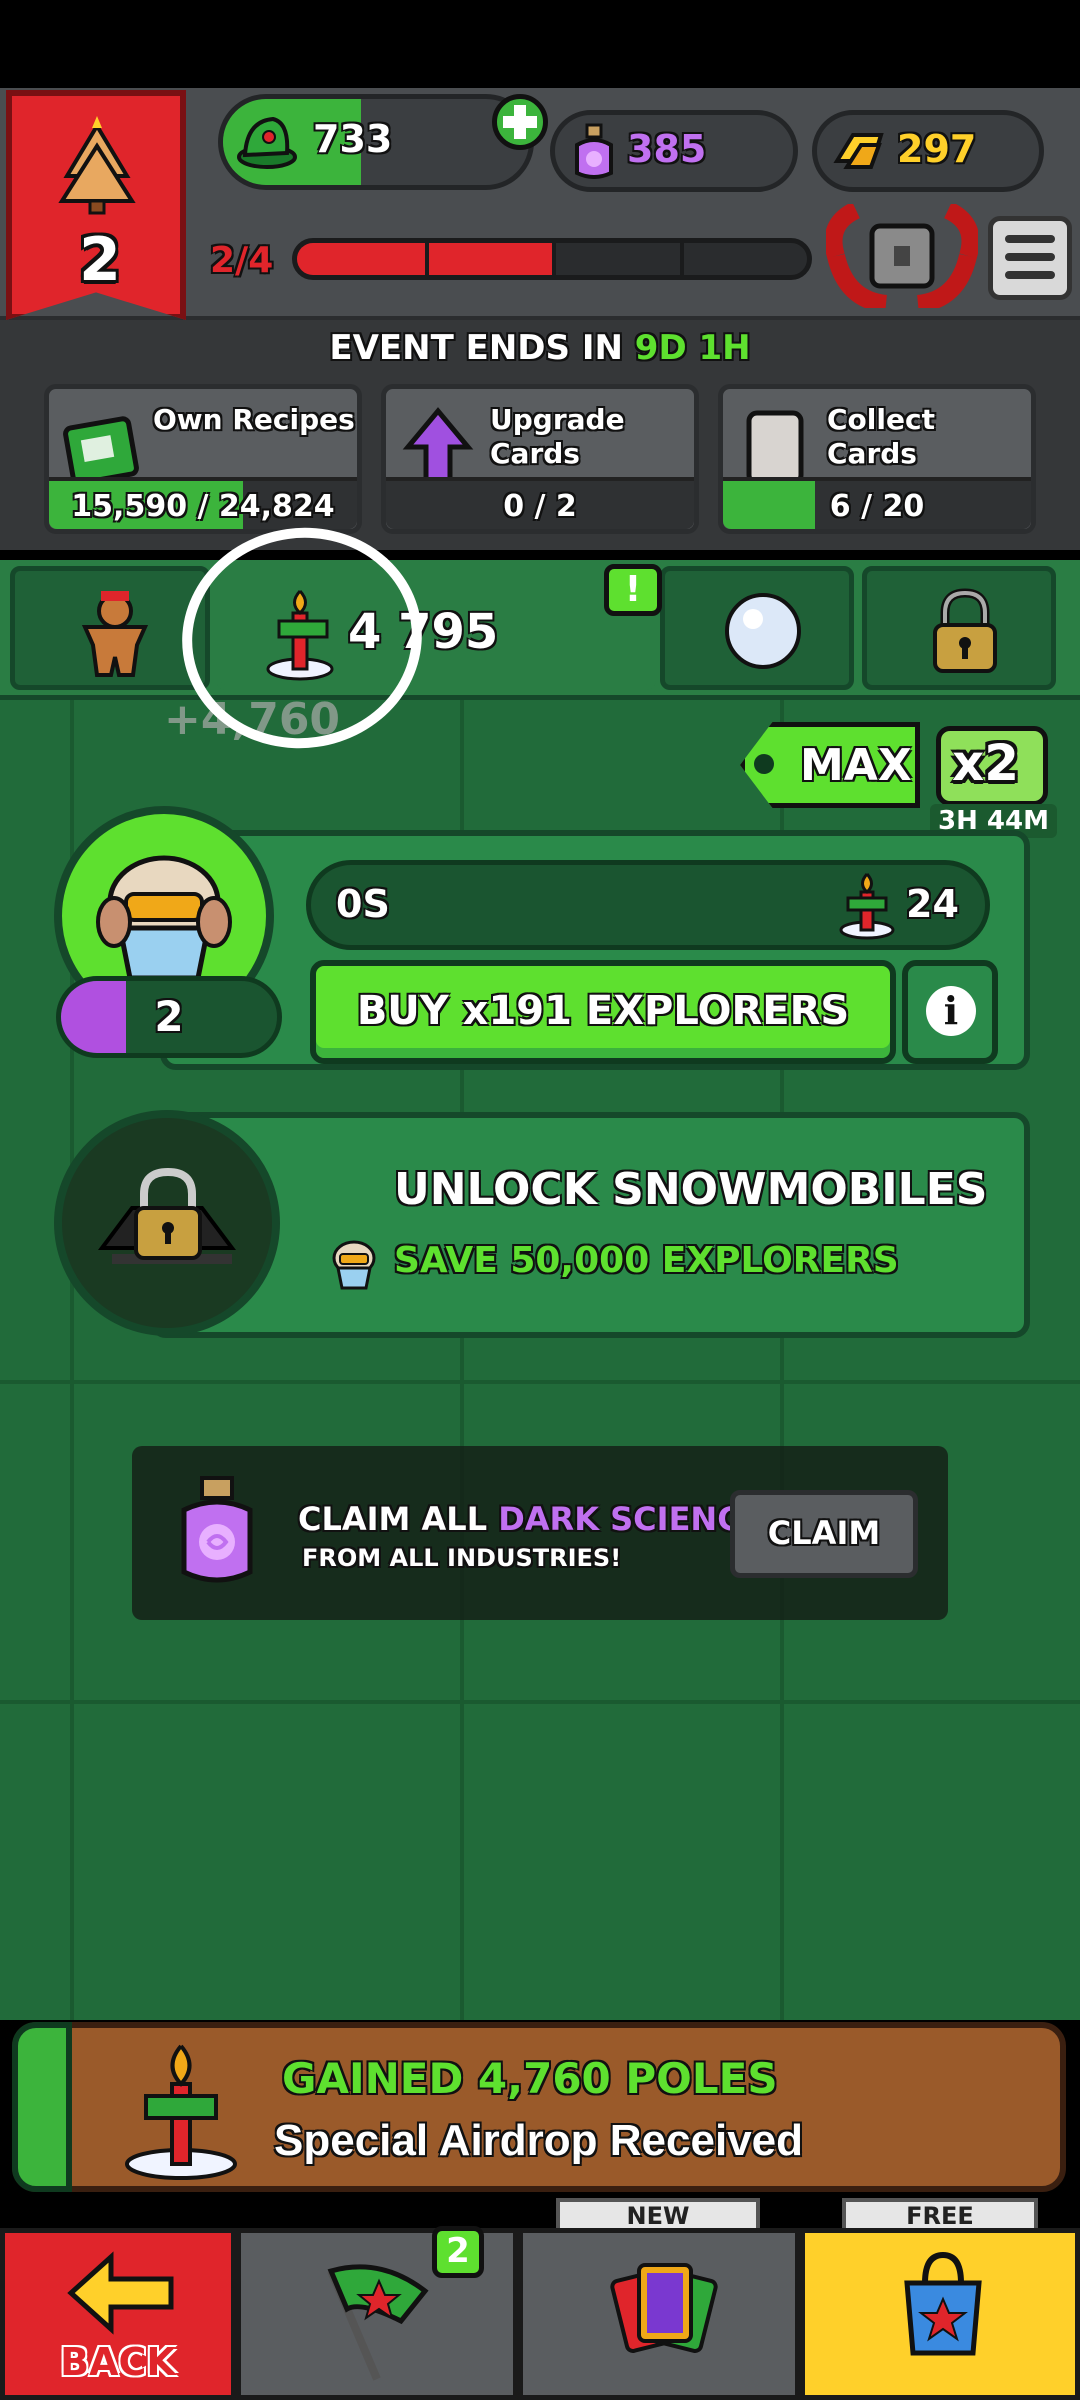  Describe the element at coordinates (353, 139) in the screenshot. I see `elves-value: 733` at that location.